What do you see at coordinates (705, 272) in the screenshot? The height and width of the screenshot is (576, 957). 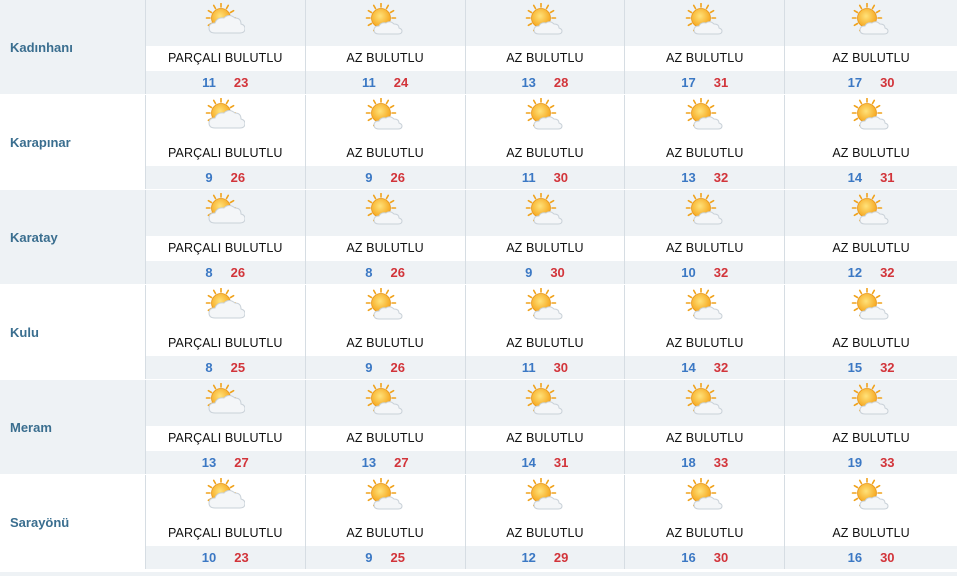 I see `temperature-range: 10 32` at bounding box center [705, 272].